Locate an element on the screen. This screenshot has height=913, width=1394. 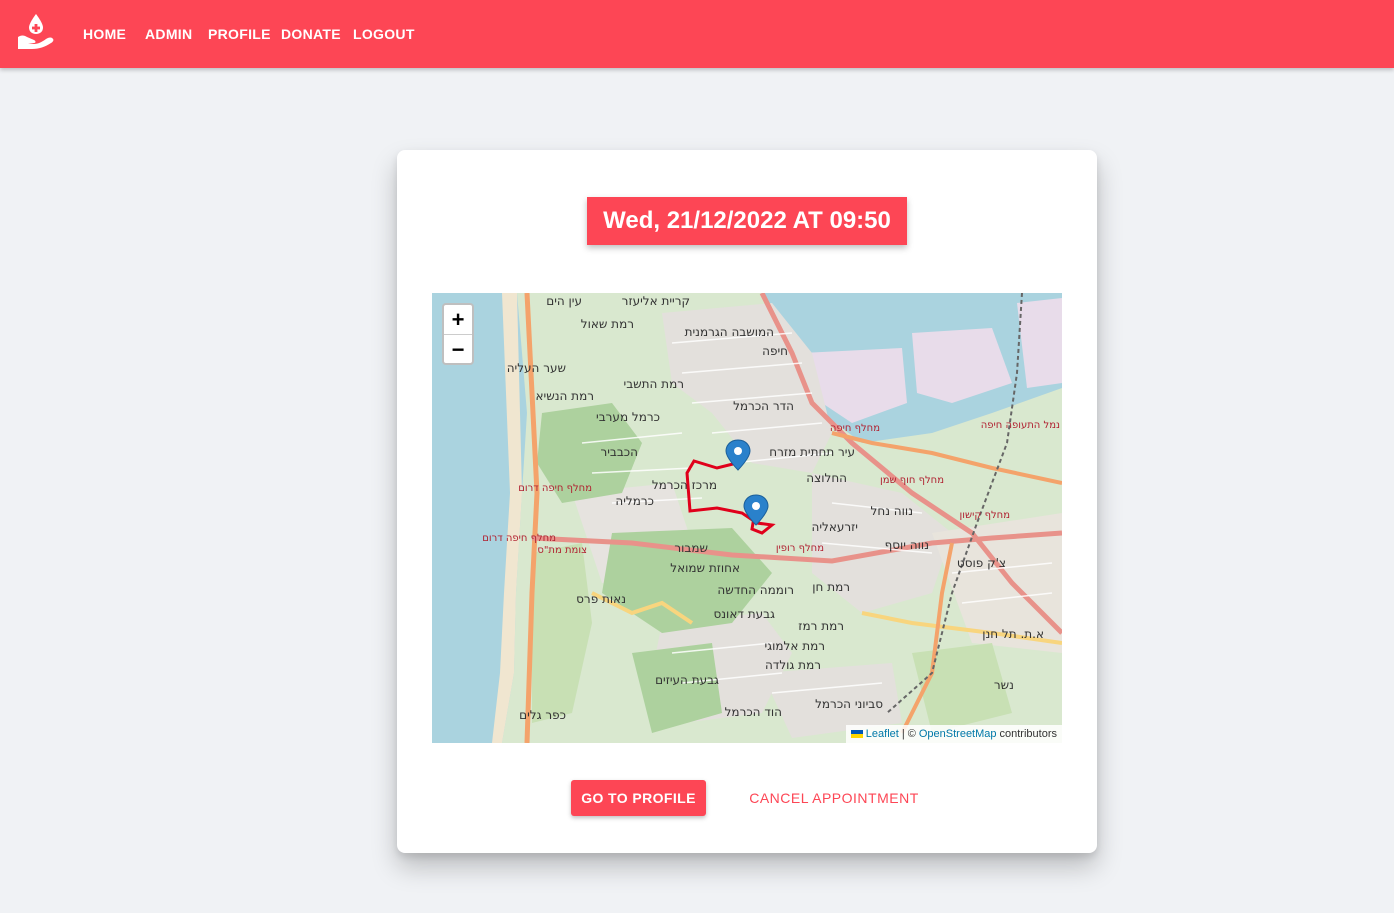
openstreetmap-link: OpenStreetMap is located at coordinates (958, 734).